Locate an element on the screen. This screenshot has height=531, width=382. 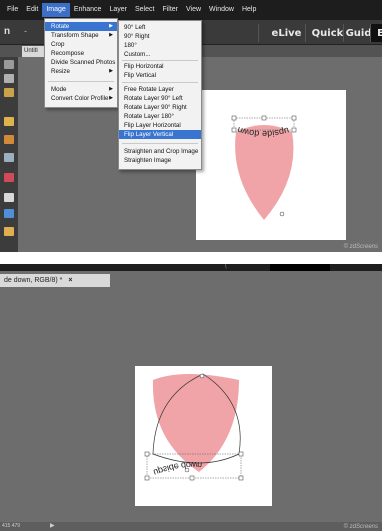
lasso-tool-icon is located at coordinates (9, 92).